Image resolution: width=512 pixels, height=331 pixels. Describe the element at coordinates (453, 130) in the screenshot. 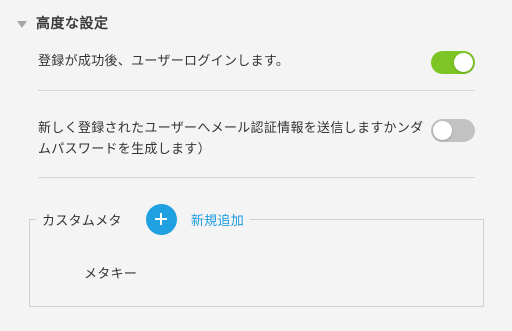

I see `send-credentials-toggle` at that location.